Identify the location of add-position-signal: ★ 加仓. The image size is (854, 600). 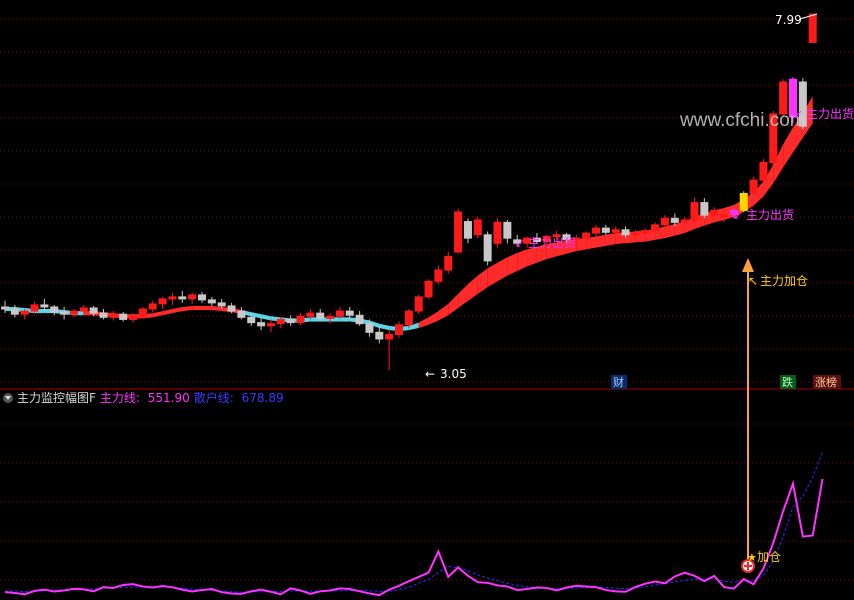
(761, 415).